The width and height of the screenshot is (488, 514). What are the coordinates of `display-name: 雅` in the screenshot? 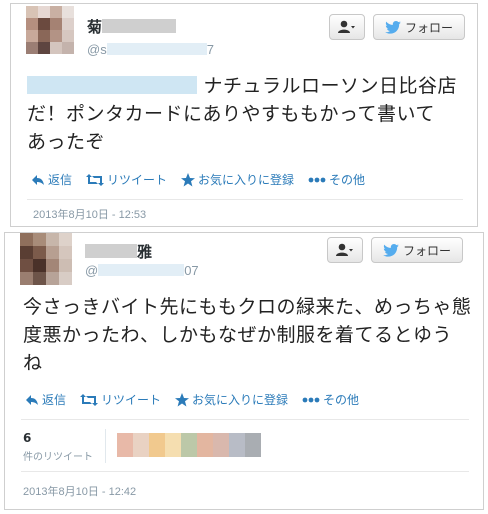 It's located at (118, 251).